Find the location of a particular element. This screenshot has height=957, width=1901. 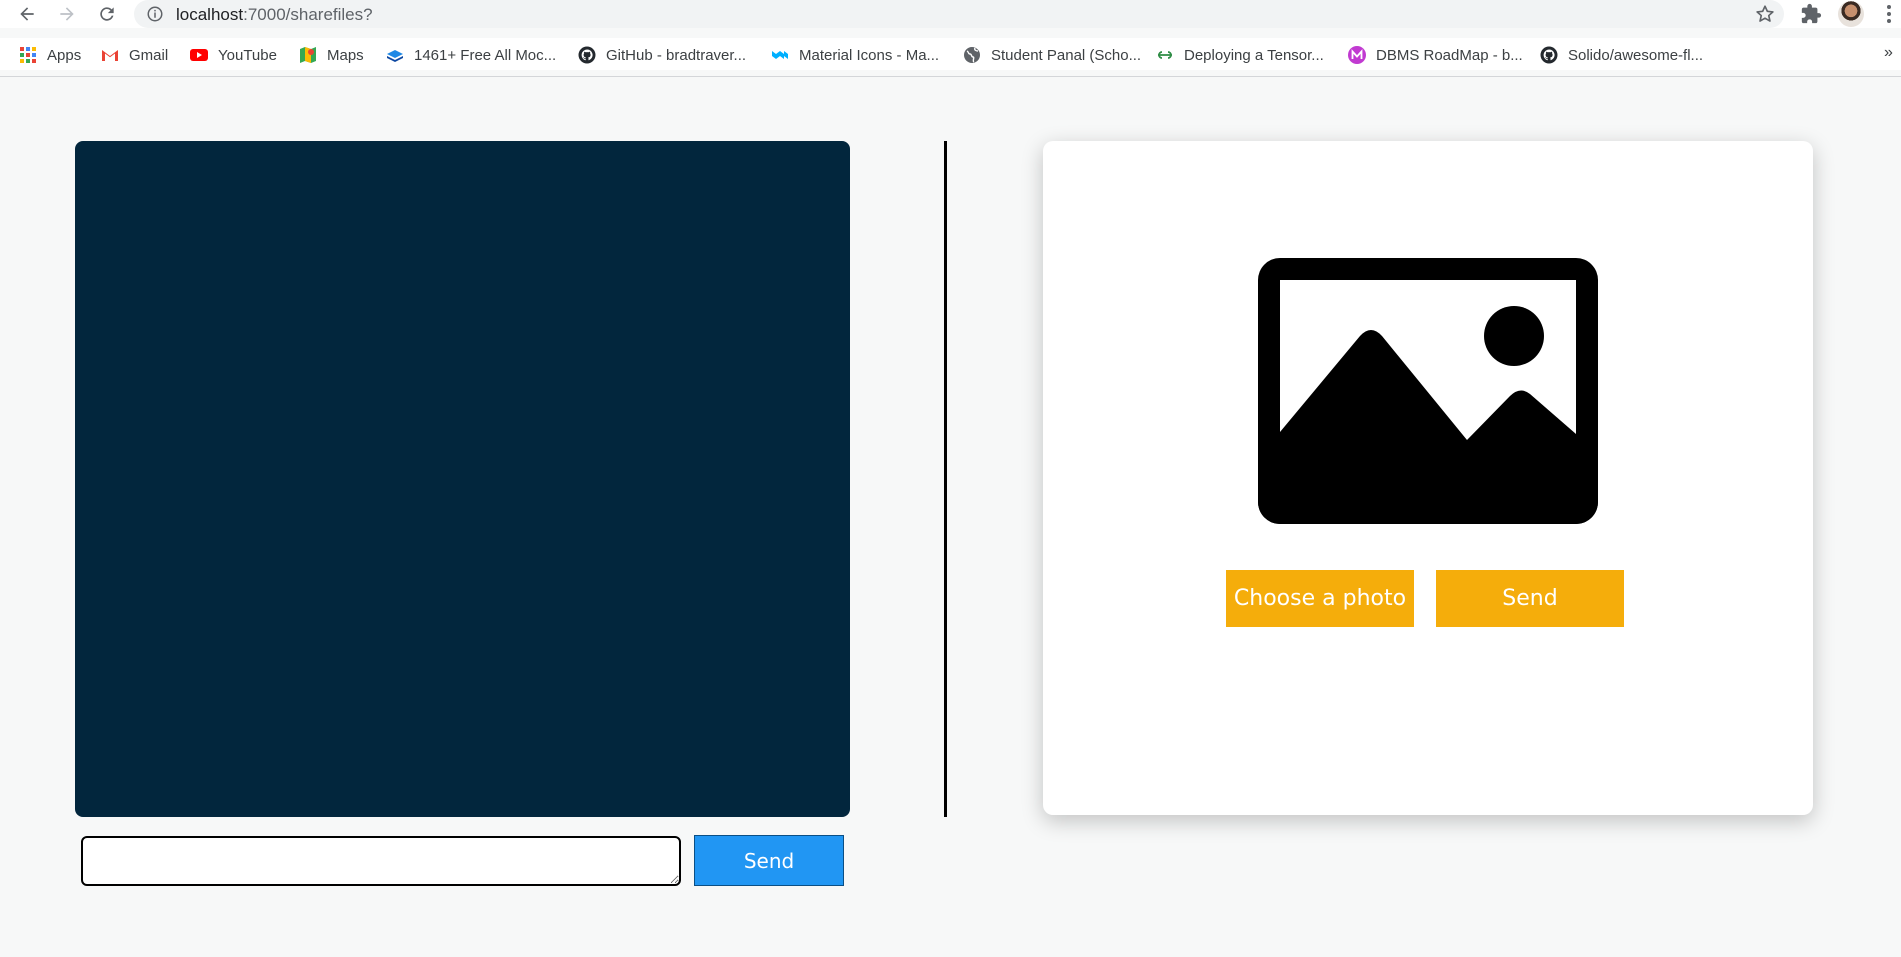

reload-icon is located at coordinates (107, 14).